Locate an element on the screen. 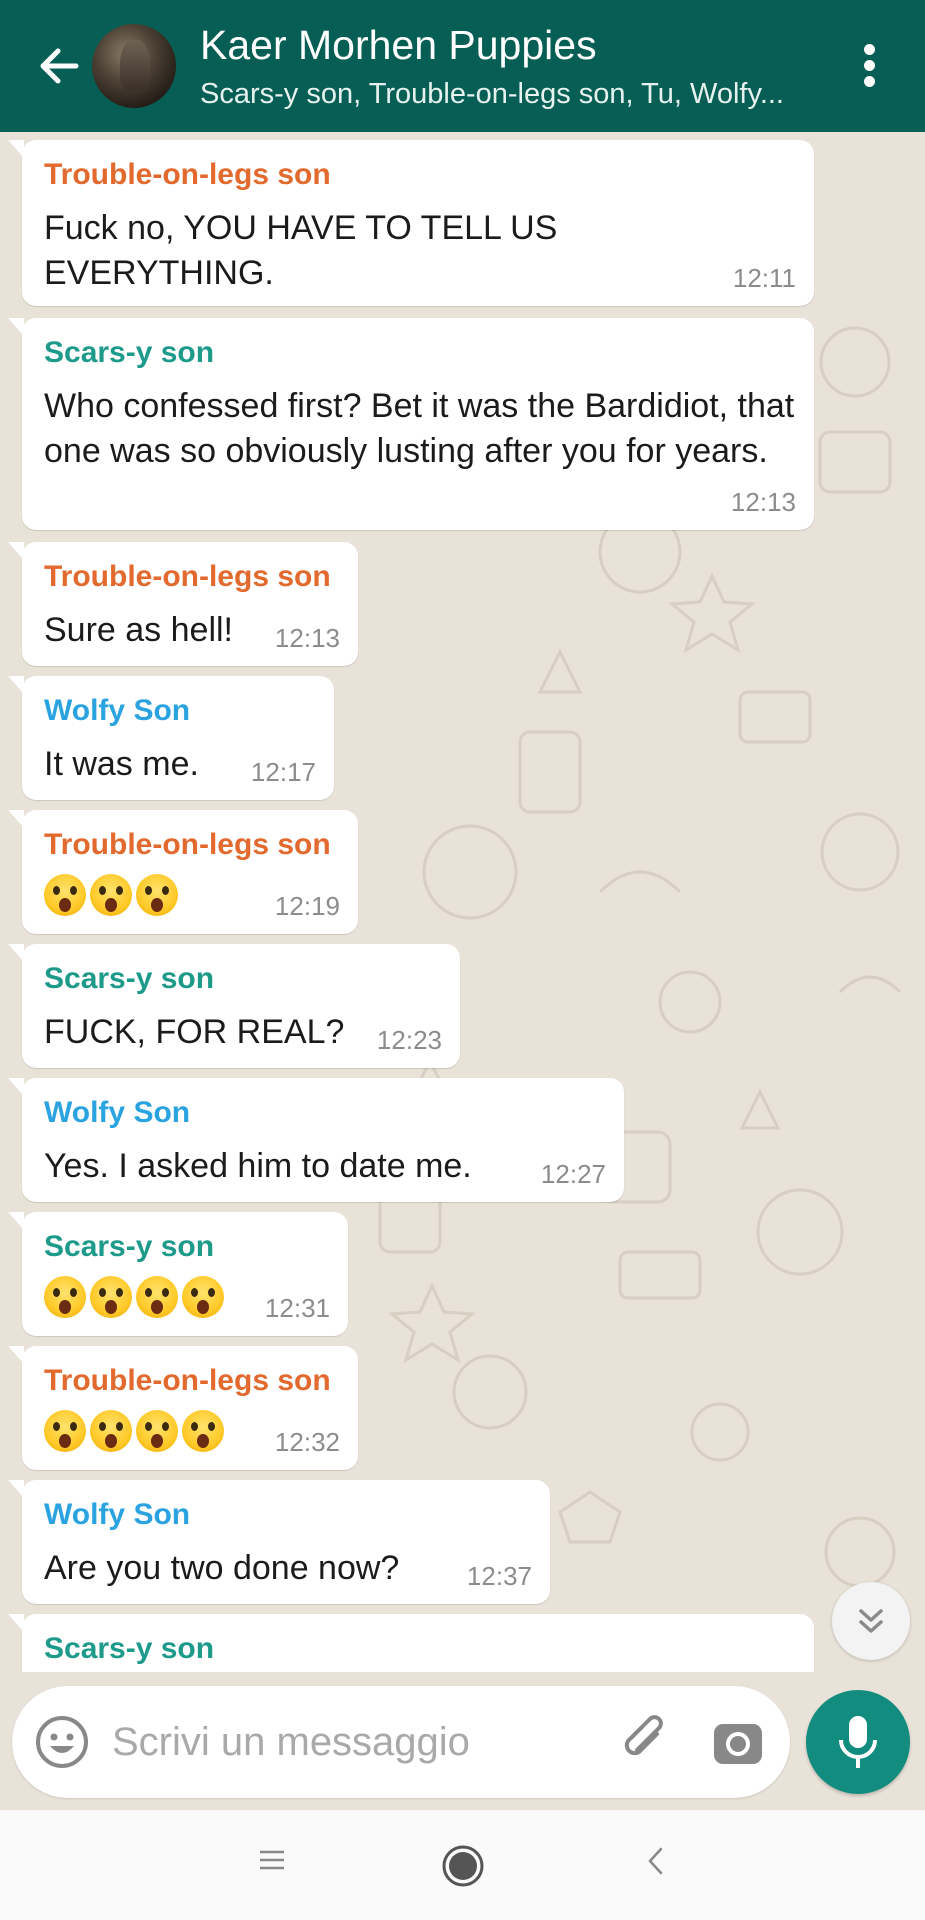 Image resolution: width=925 pixels, height=1920 pixels. message-time: 12:32 is located at coordinates (307, 1442).